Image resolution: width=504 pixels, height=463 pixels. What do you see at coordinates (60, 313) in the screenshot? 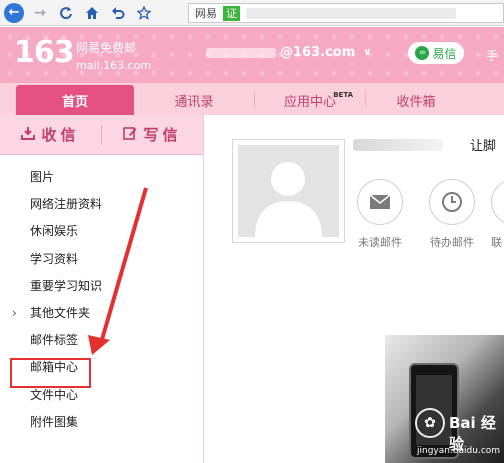
I see `folder-label: 其他文件夹` at bounding box center [60, 313].